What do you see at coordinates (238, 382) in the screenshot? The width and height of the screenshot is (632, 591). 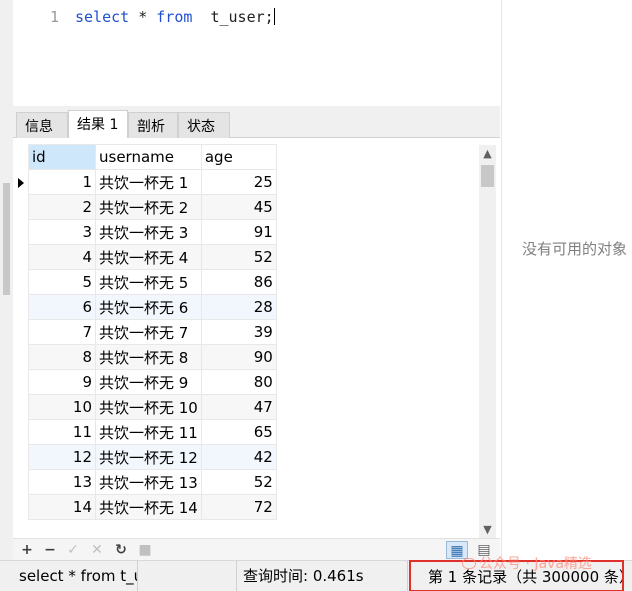 I see `cell-age: 80` at bounding box center [238, 382].